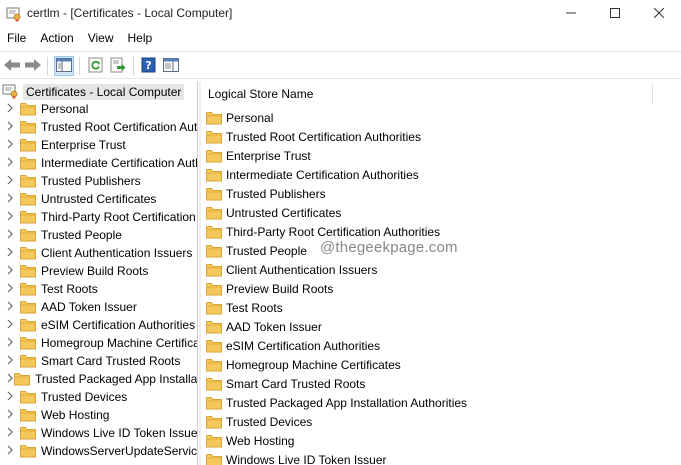 The image size is (681, 465). What do you see at coordinates (336, 421) in the screenshot?
I see `list-item: Trusted Devices` at bounding box center [336, 421].